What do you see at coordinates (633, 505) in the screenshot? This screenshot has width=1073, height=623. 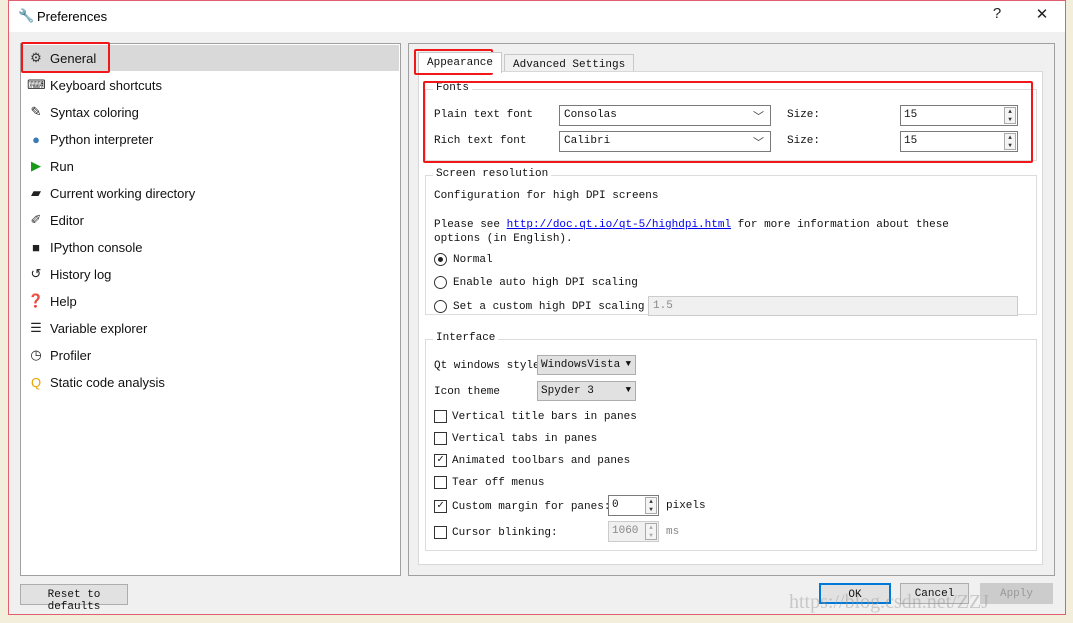 I see `margin-spinbox: 0 ▲ ▼` at bounding box center [633, 505].